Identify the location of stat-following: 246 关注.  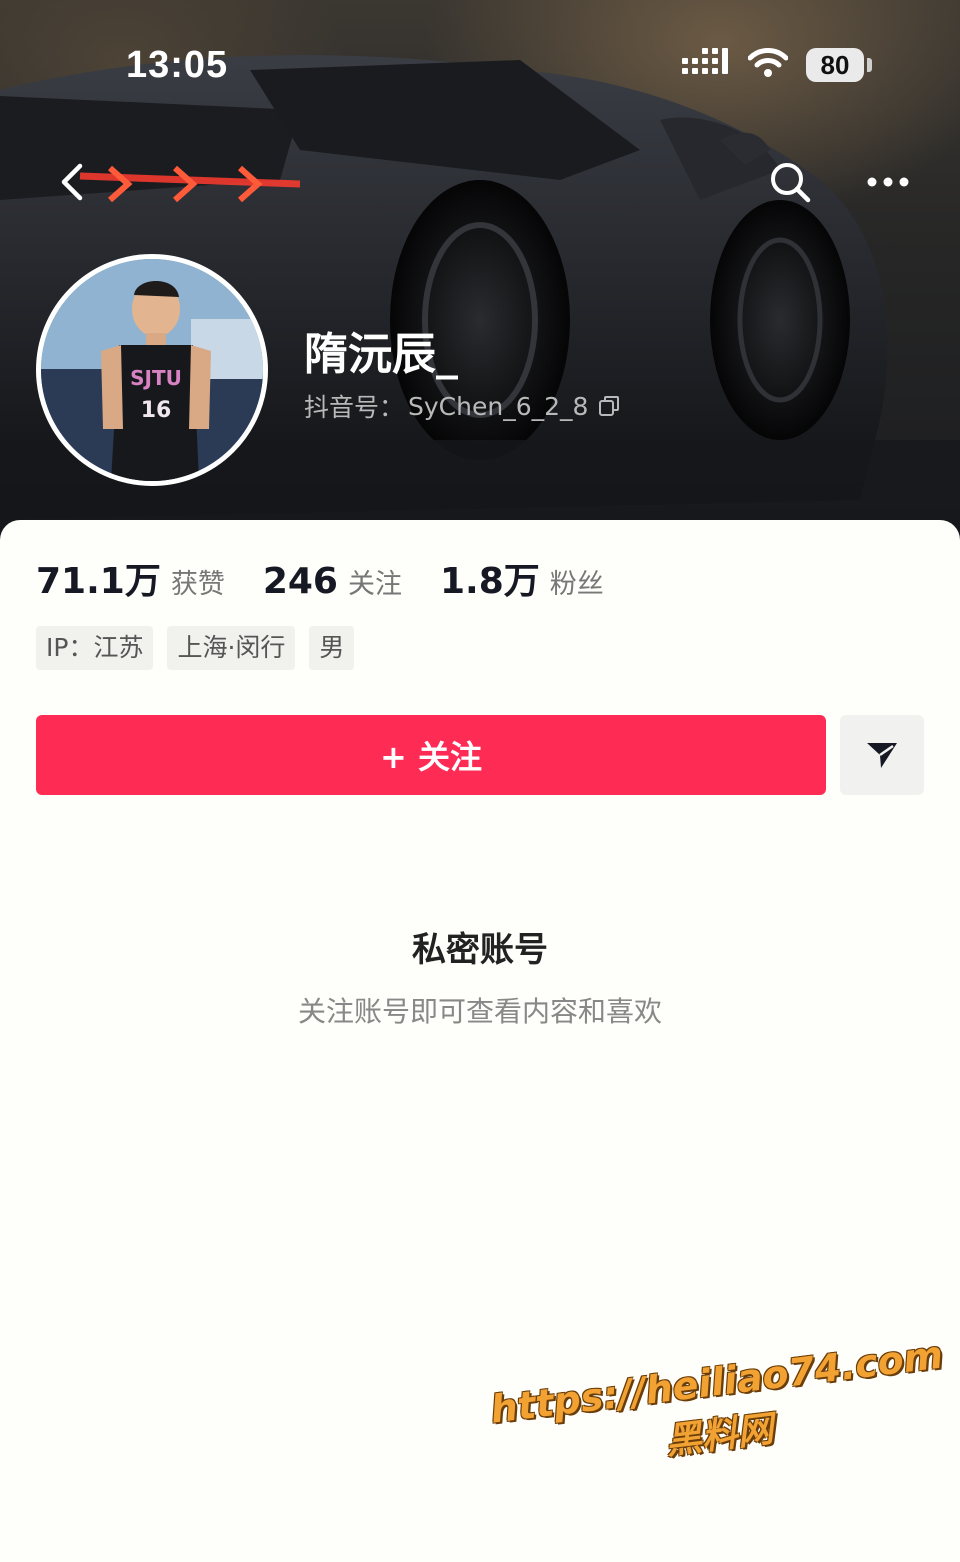
(332, 581).